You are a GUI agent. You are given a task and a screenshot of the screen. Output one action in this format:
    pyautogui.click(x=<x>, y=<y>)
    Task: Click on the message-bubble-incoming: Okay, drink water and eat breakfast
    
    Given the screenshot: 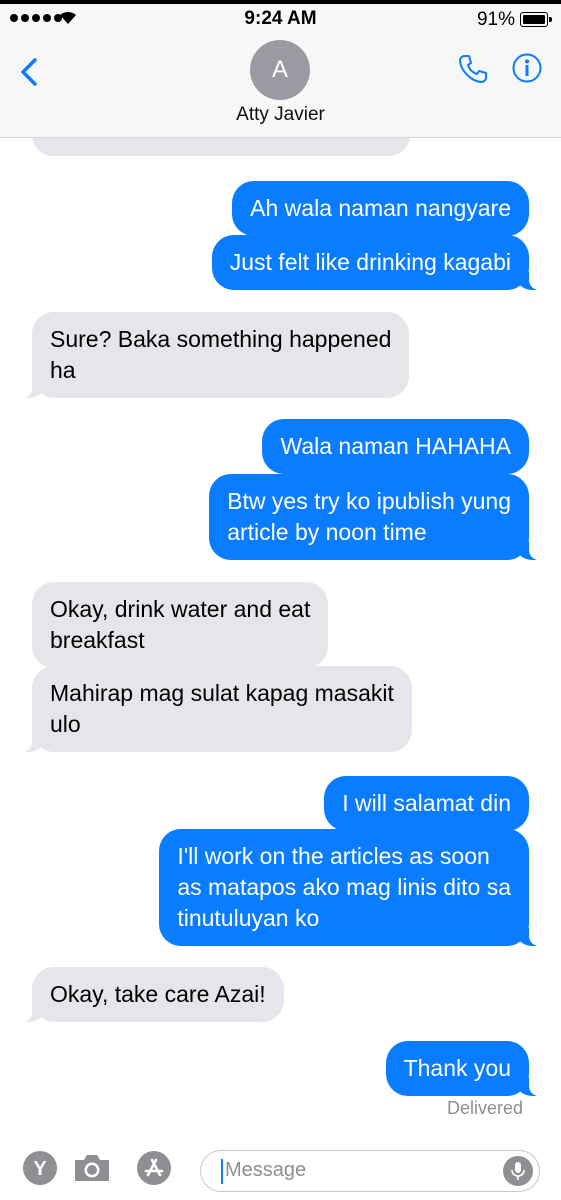 What is the action you would take?
    pyautogui.click(x=180, y=625)
    